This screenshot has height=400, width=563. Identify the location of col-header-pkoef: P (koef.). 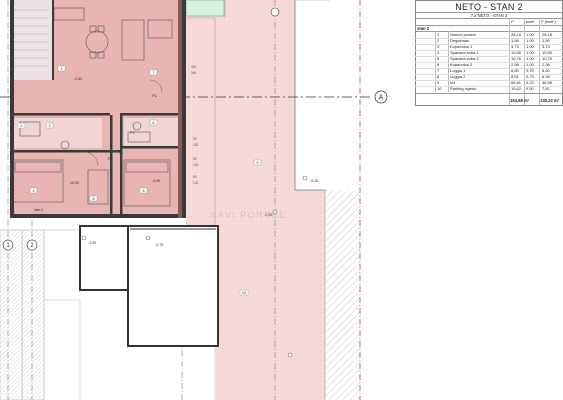
(548, 21).